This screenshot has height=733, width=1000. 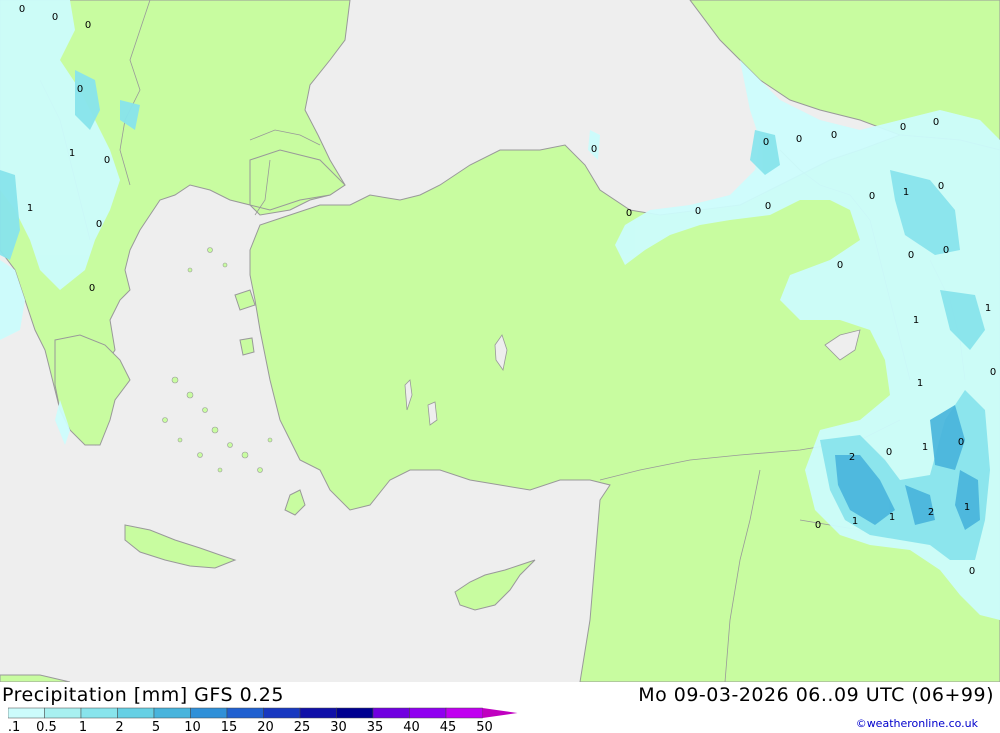 I want to click on forecast-timestamp: Mo 09-03-2026 06..09 UTC (06+99), so click(x=816, y=695).